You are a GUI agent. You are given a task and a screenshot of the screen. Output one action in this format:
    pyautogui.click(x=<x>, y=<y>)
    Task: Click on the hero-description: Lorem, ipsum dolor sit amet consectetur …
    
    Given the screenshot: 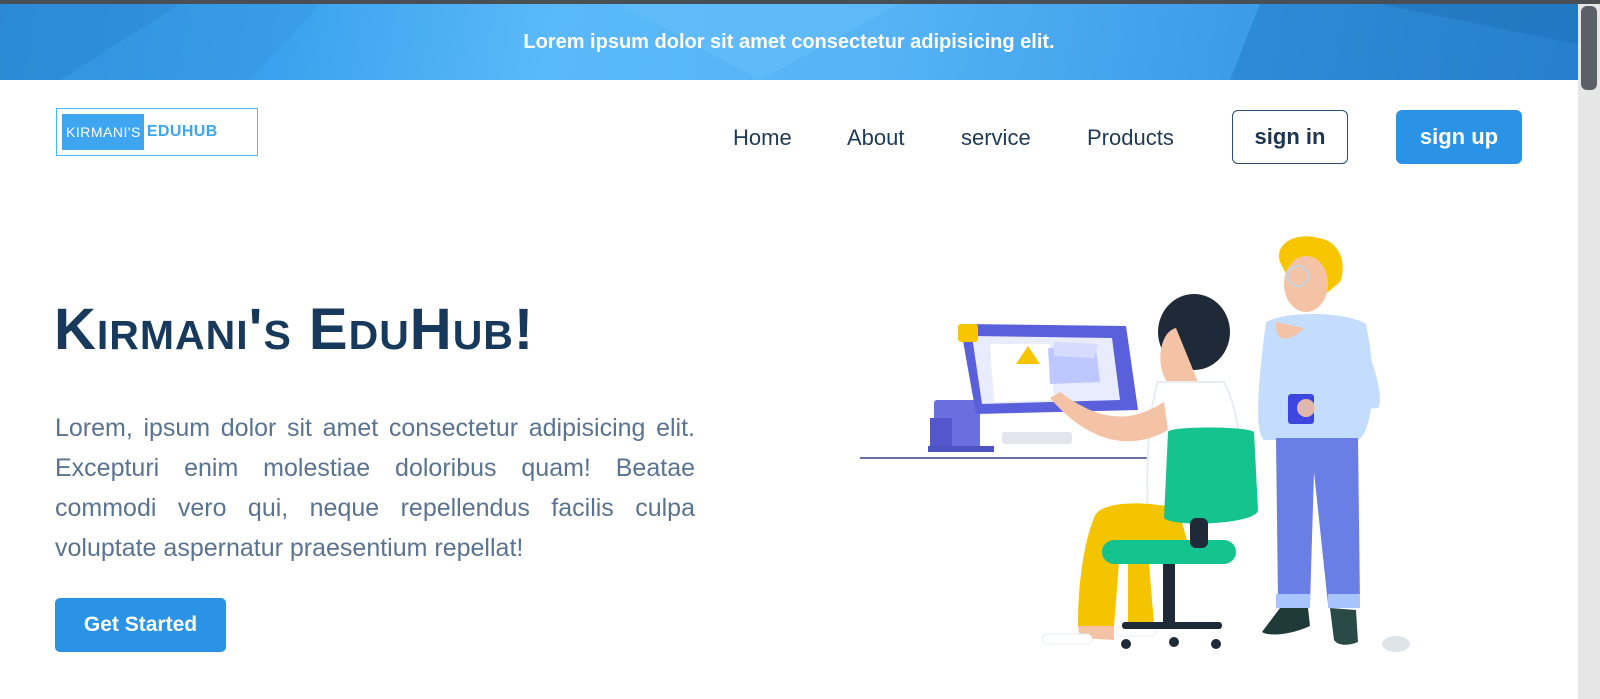 What is the action you would take?
    pyautogui.click(x=375, y=488)
    